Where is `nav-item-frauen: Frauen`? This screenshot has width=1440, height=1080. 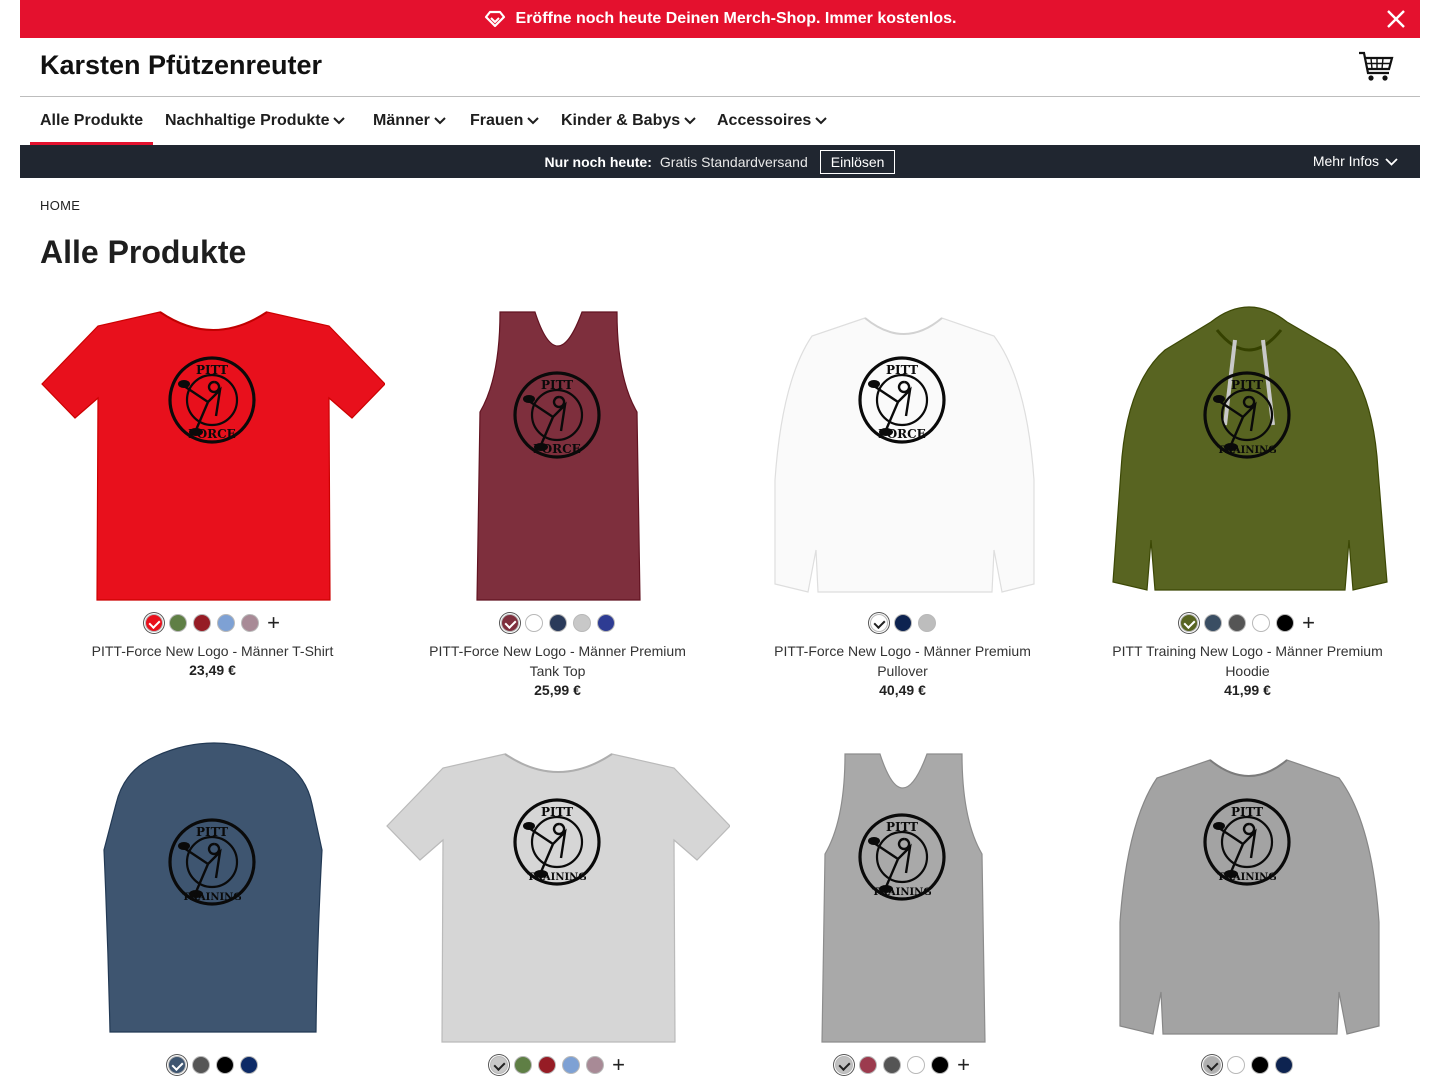 nav-item-frauen: Frauen is located at coordinates (505, 121).